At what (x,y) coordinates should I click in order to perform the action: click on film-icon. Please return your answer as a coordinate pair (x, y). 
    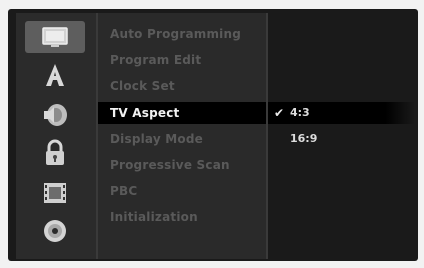
    Looking at the image, I should click on (55, 193).